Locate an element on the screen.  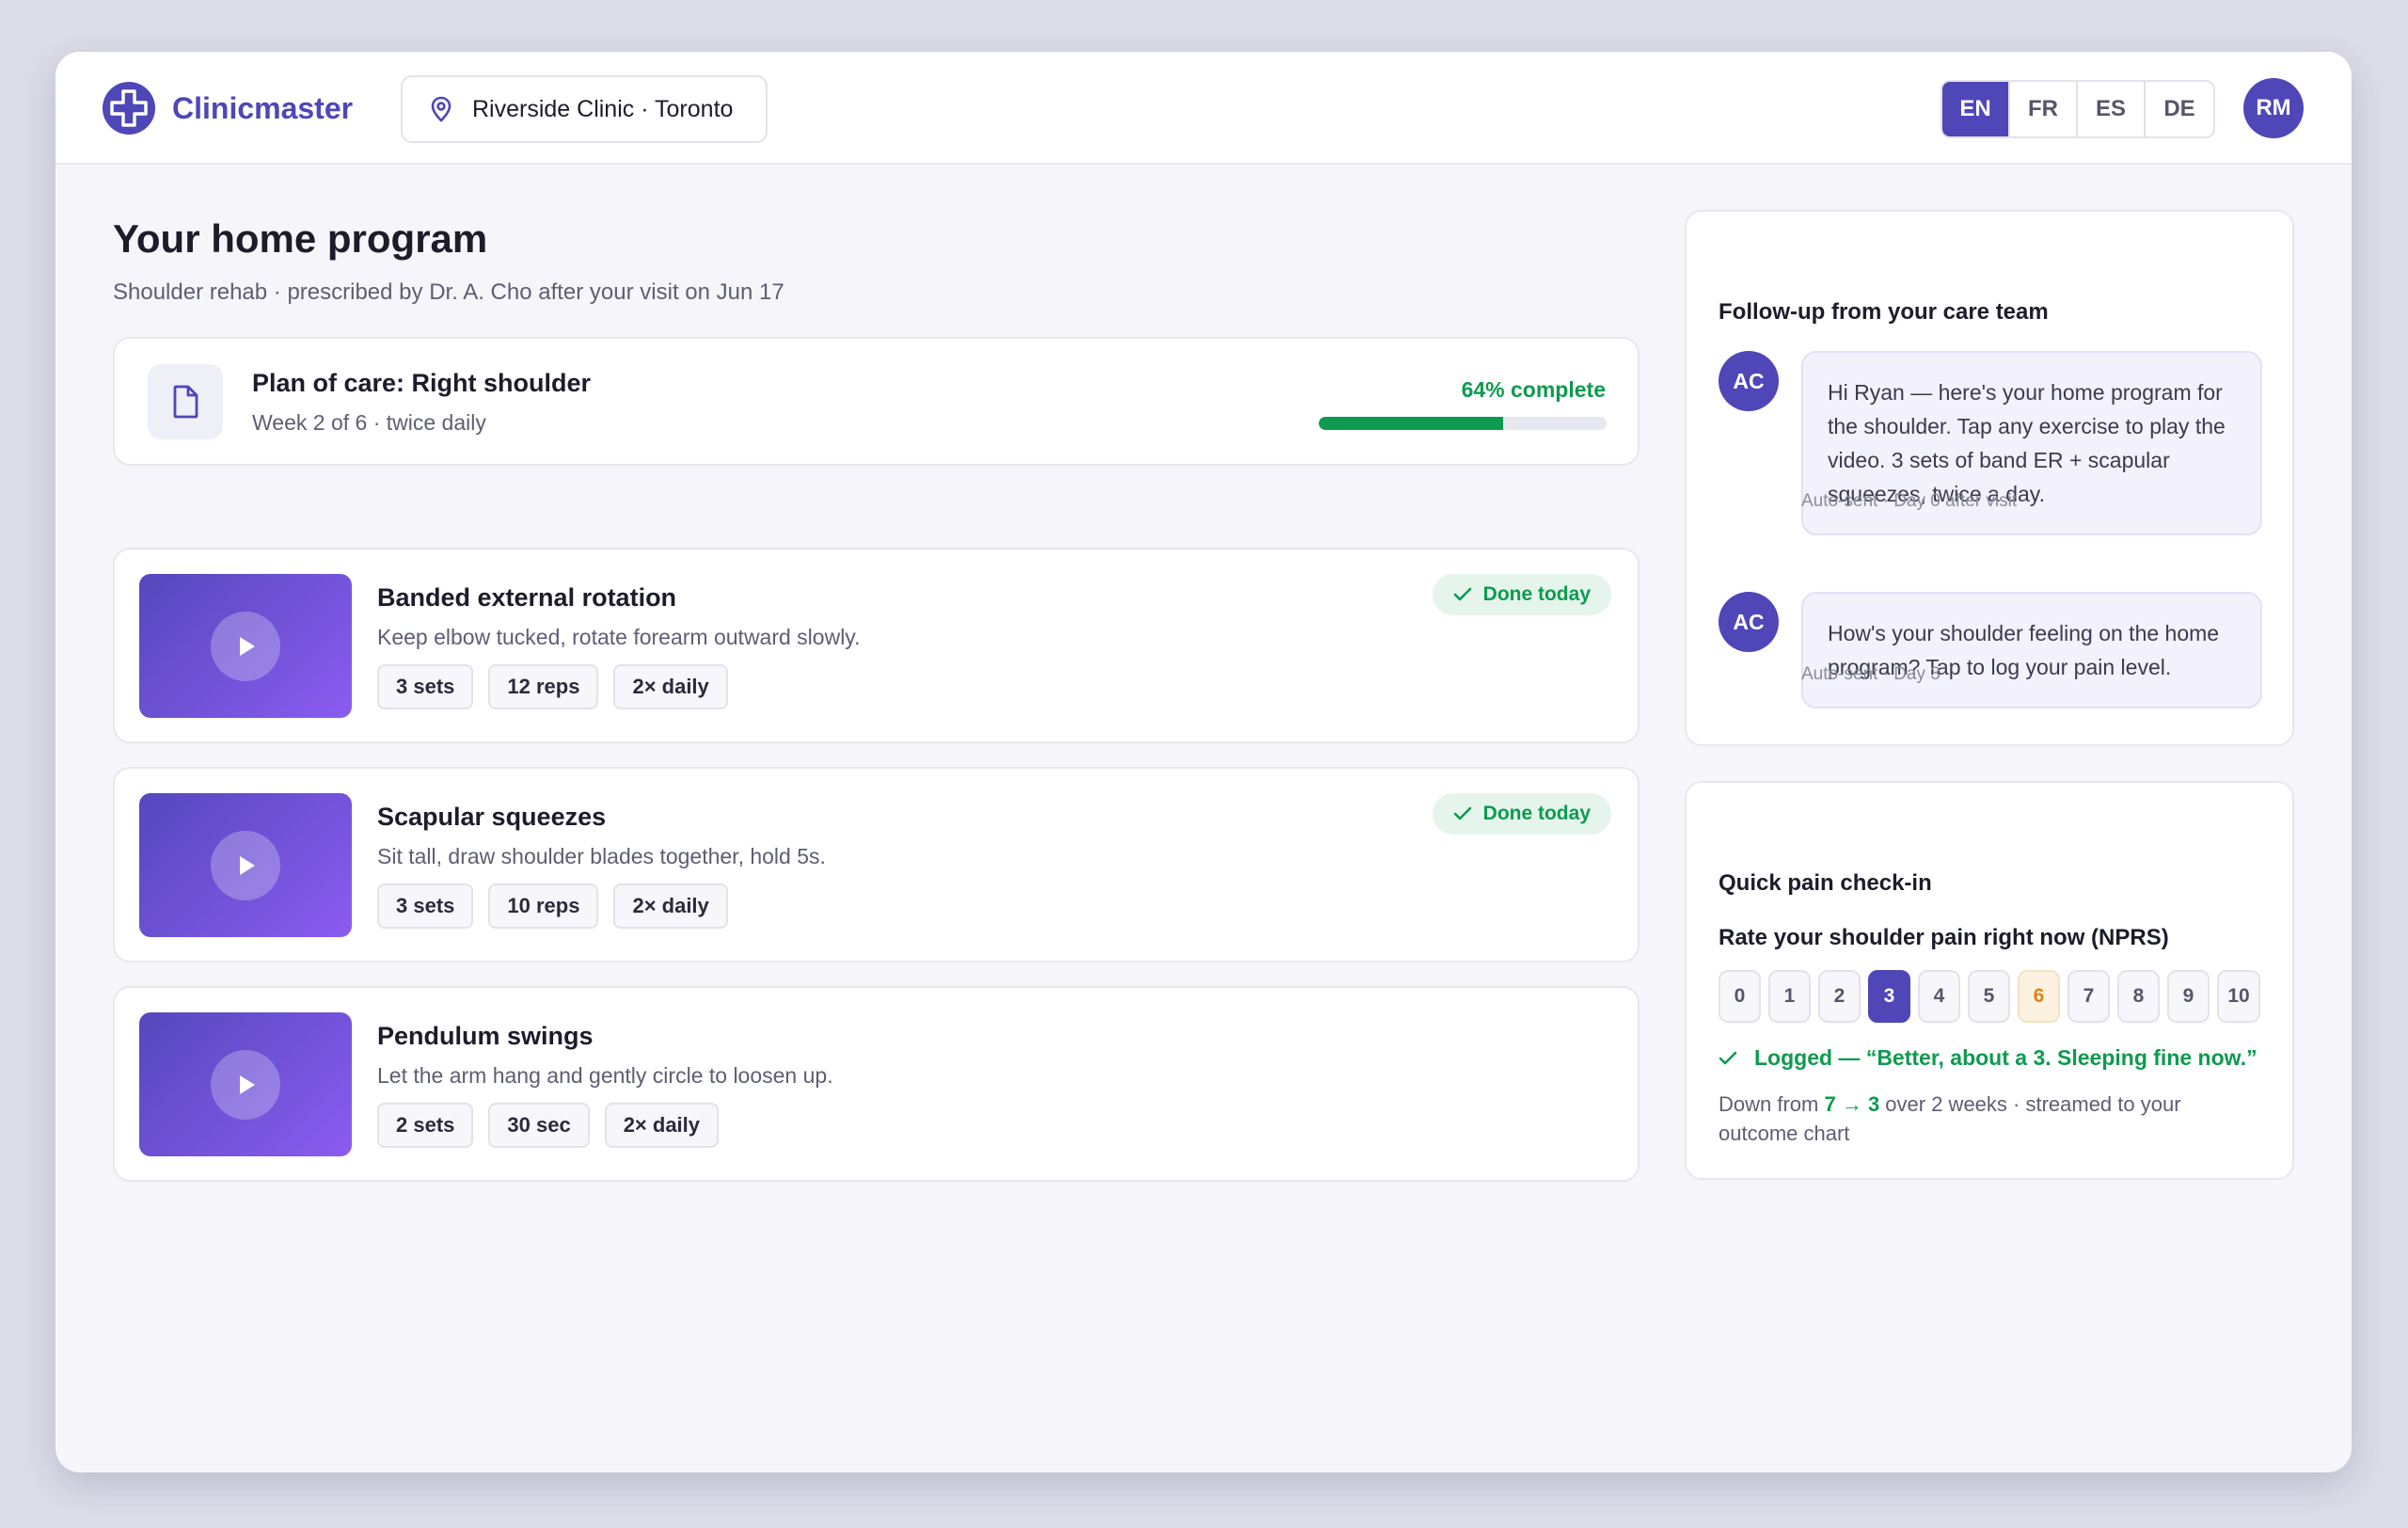
pain-score-5: 5 is located at coordinates (1989, 996).